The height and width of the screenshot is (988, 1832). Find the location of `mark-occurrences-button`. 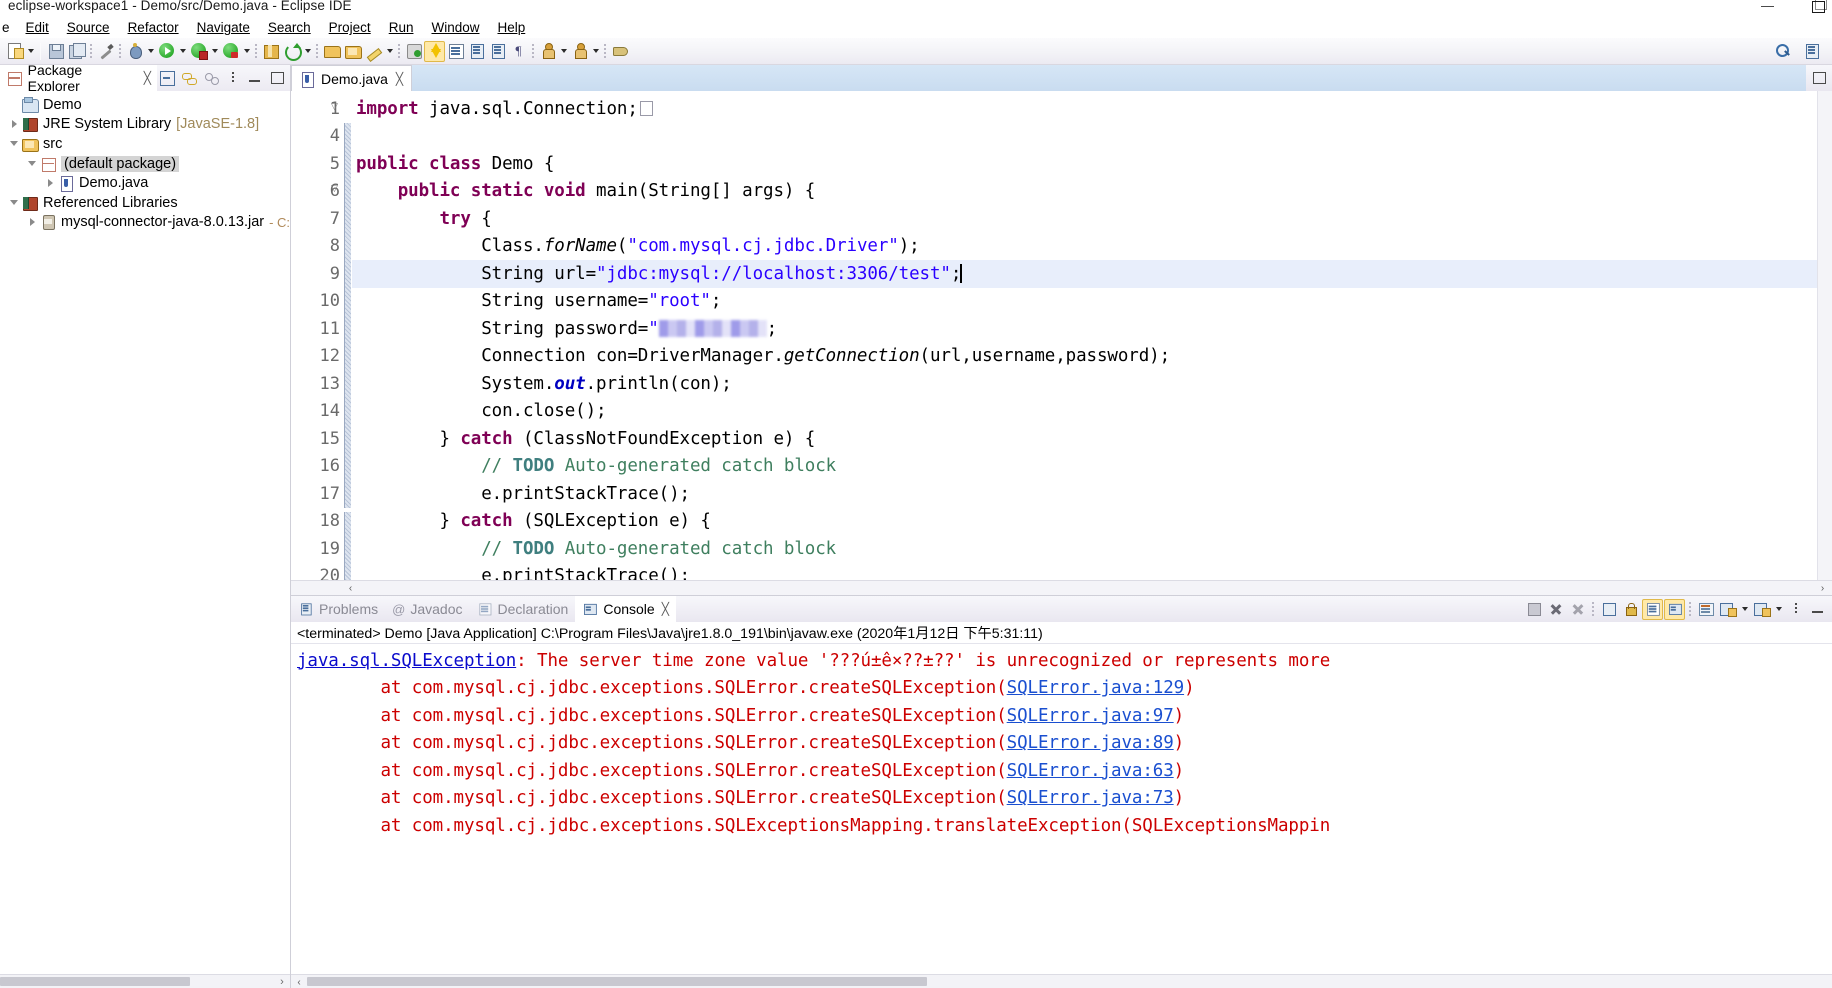

mark-occurrences-button is located at coordinates (105, 51).